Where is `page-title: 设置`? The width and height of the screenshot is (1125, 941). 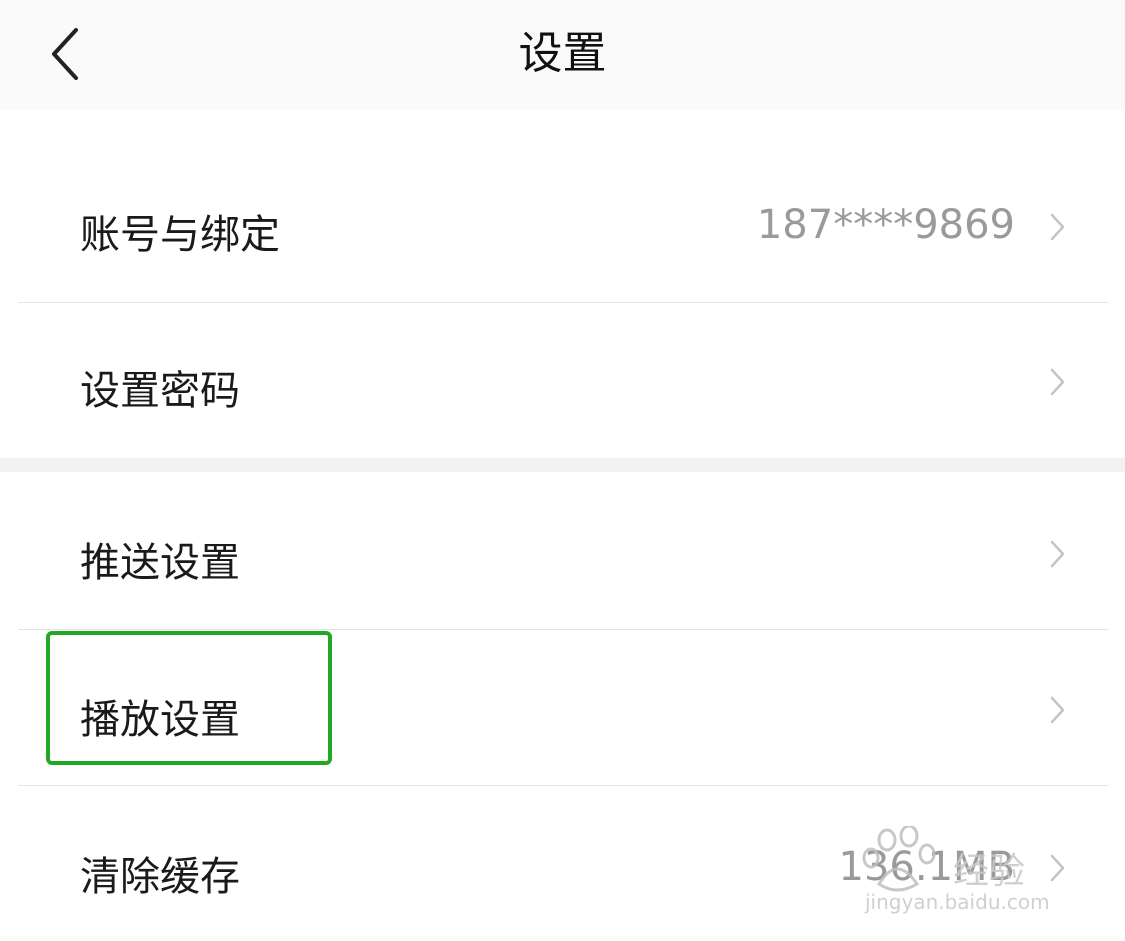 page-title: 设置 is located at coordinates (562, 53).